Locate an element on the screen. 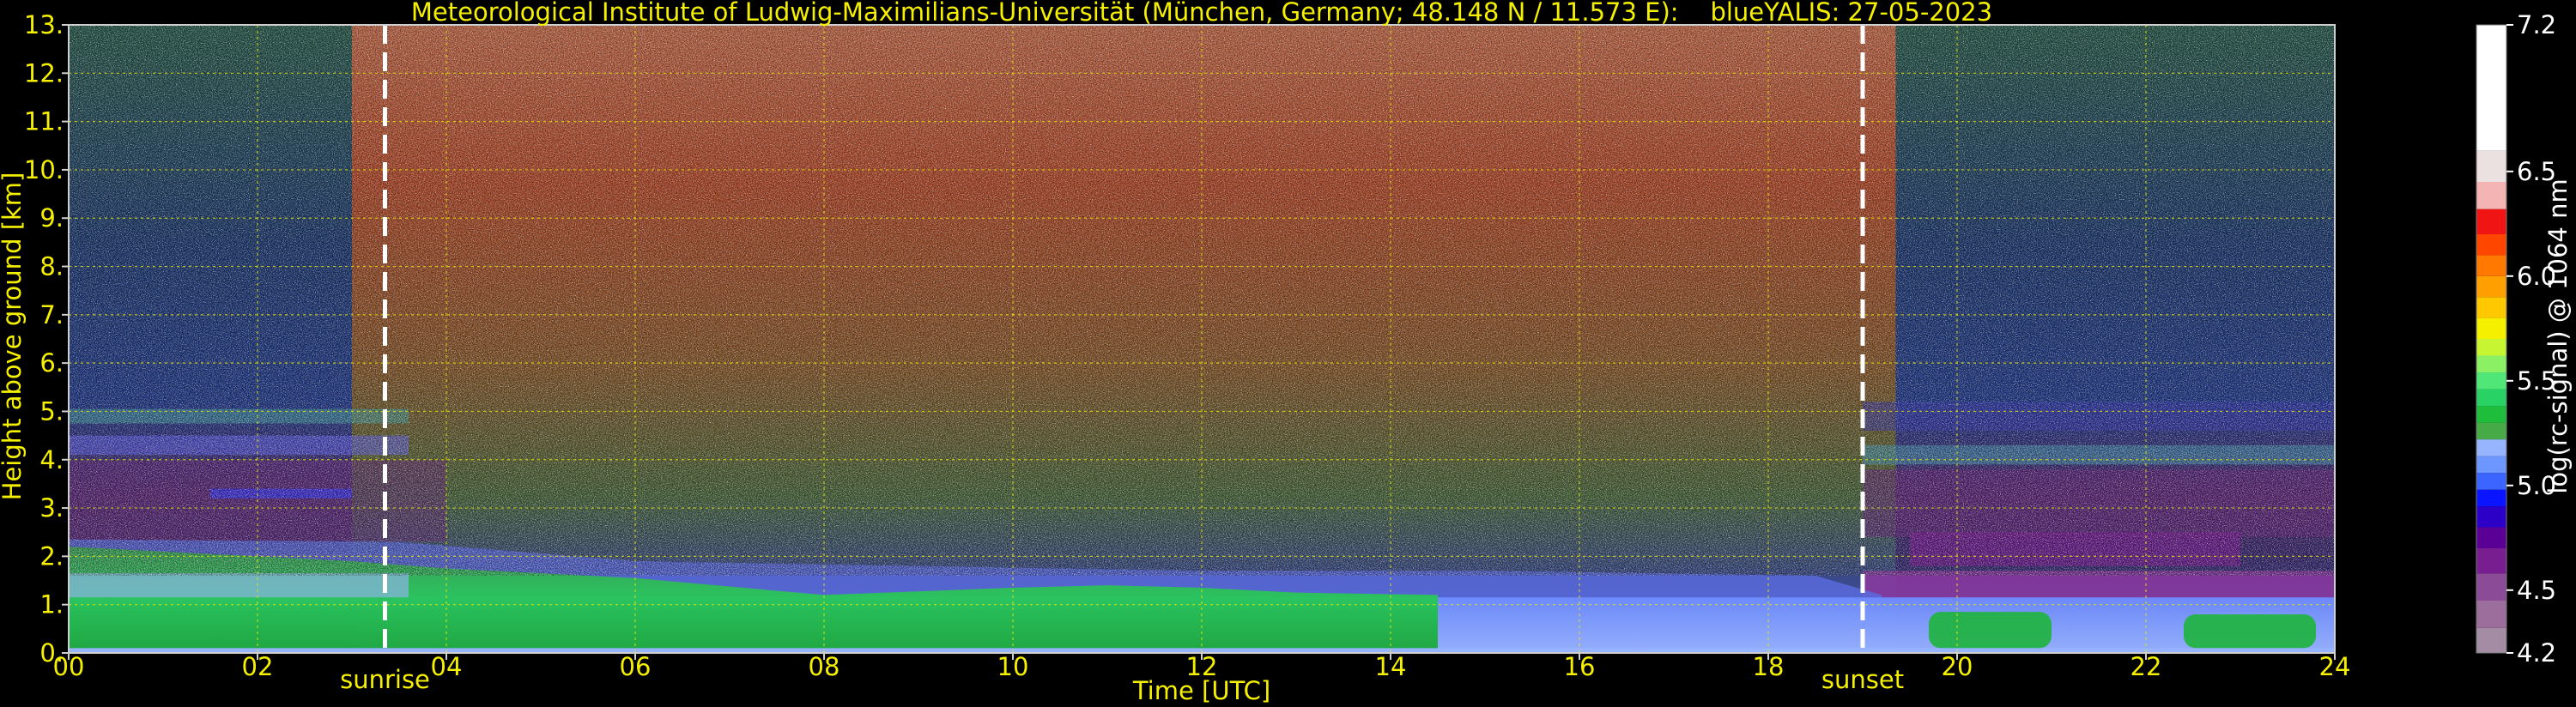 The height and width of the screenshot is (707, 2576). x-tick-label: 06 is located at coordinates (636, 666).